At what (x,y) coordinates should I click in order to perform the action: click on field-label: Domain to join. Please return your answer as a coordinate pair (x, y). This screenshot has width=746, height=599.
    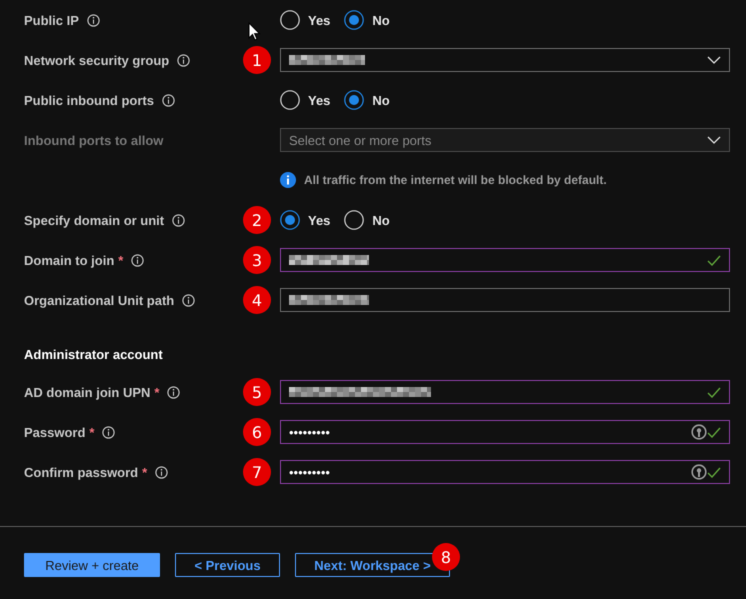
    Looking at the image, I should click on (69, 260).